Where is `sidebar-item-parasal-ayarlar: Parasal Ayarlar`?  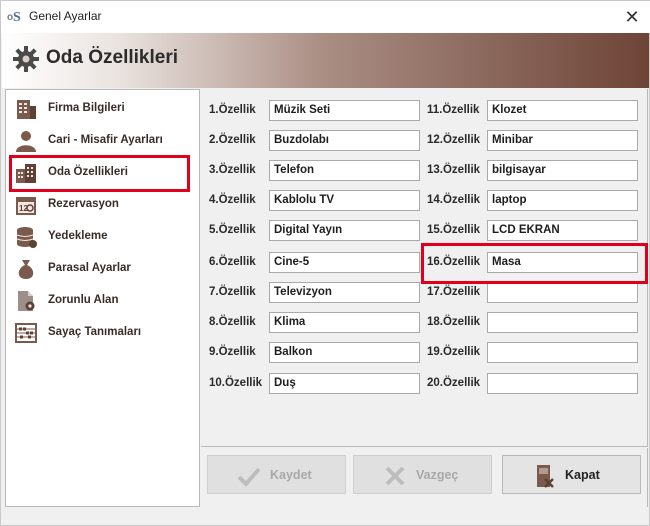 sidebar-item-parasal-ayarlar: Parasal Ayarlar is located at coordinates (100, 269).